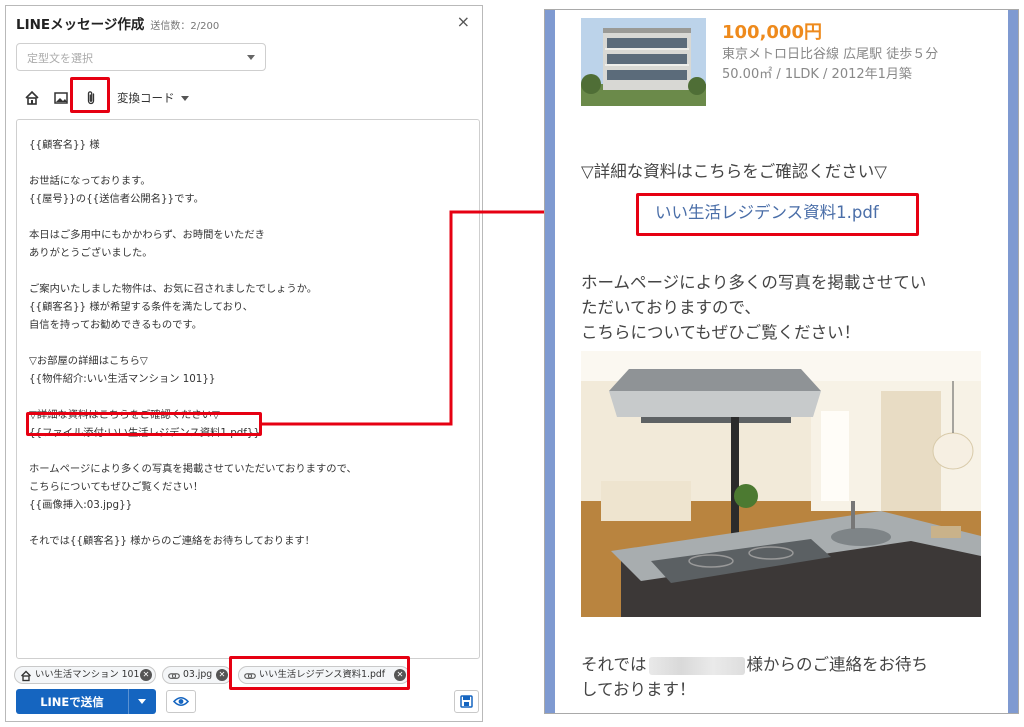 The height and width of the screenshot is (727, 1024). What do you see at coordinates (671, 307) in the screenshot?
I see `hp-text-line: ただいておりますので、` at bounding box center [671, 307].